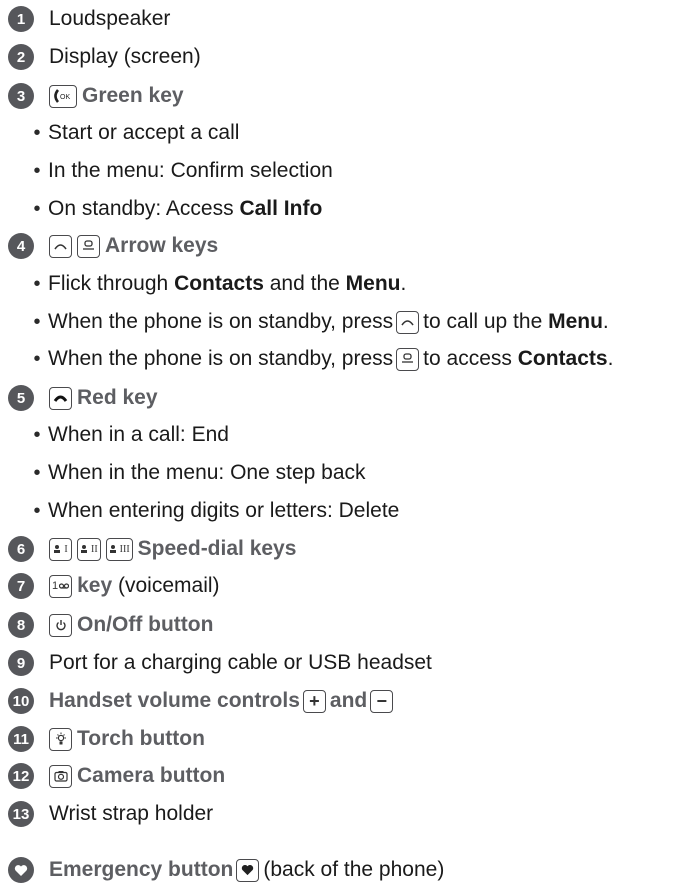  Describe the element at coordinates (174, 700) in the screenshot. I see `item-label: Handset volume controls` at that location.